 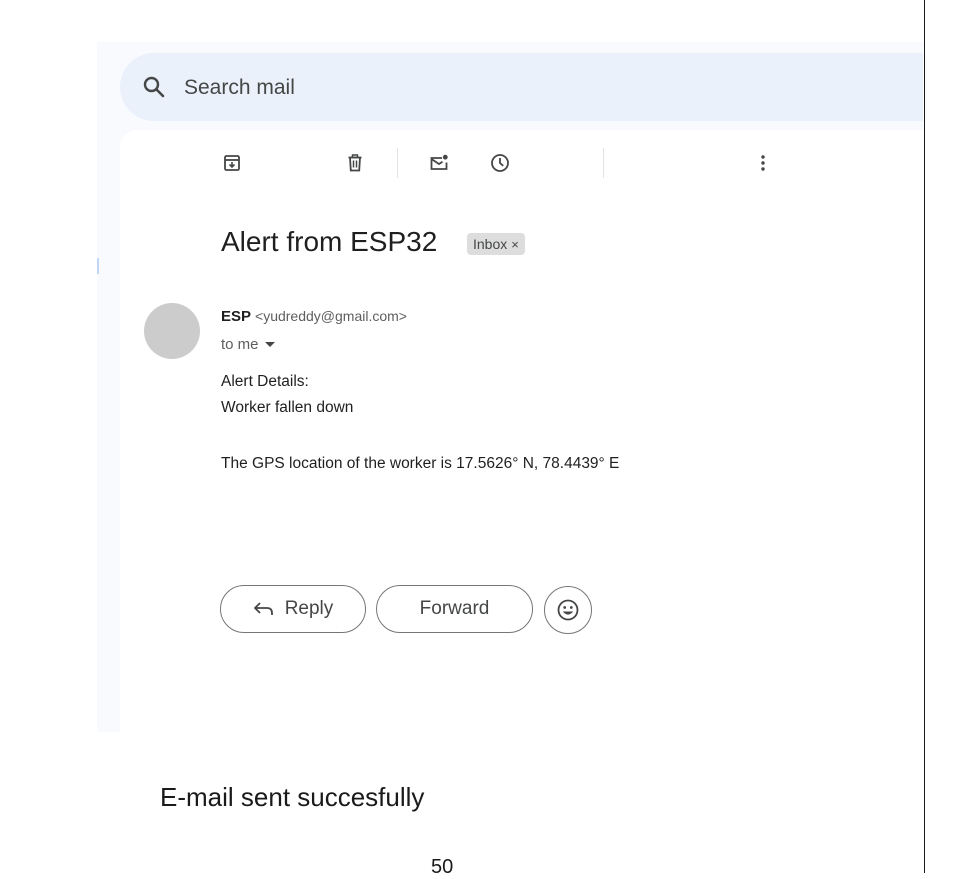 I want to click on clock-icon, so click(x=500, y=163).